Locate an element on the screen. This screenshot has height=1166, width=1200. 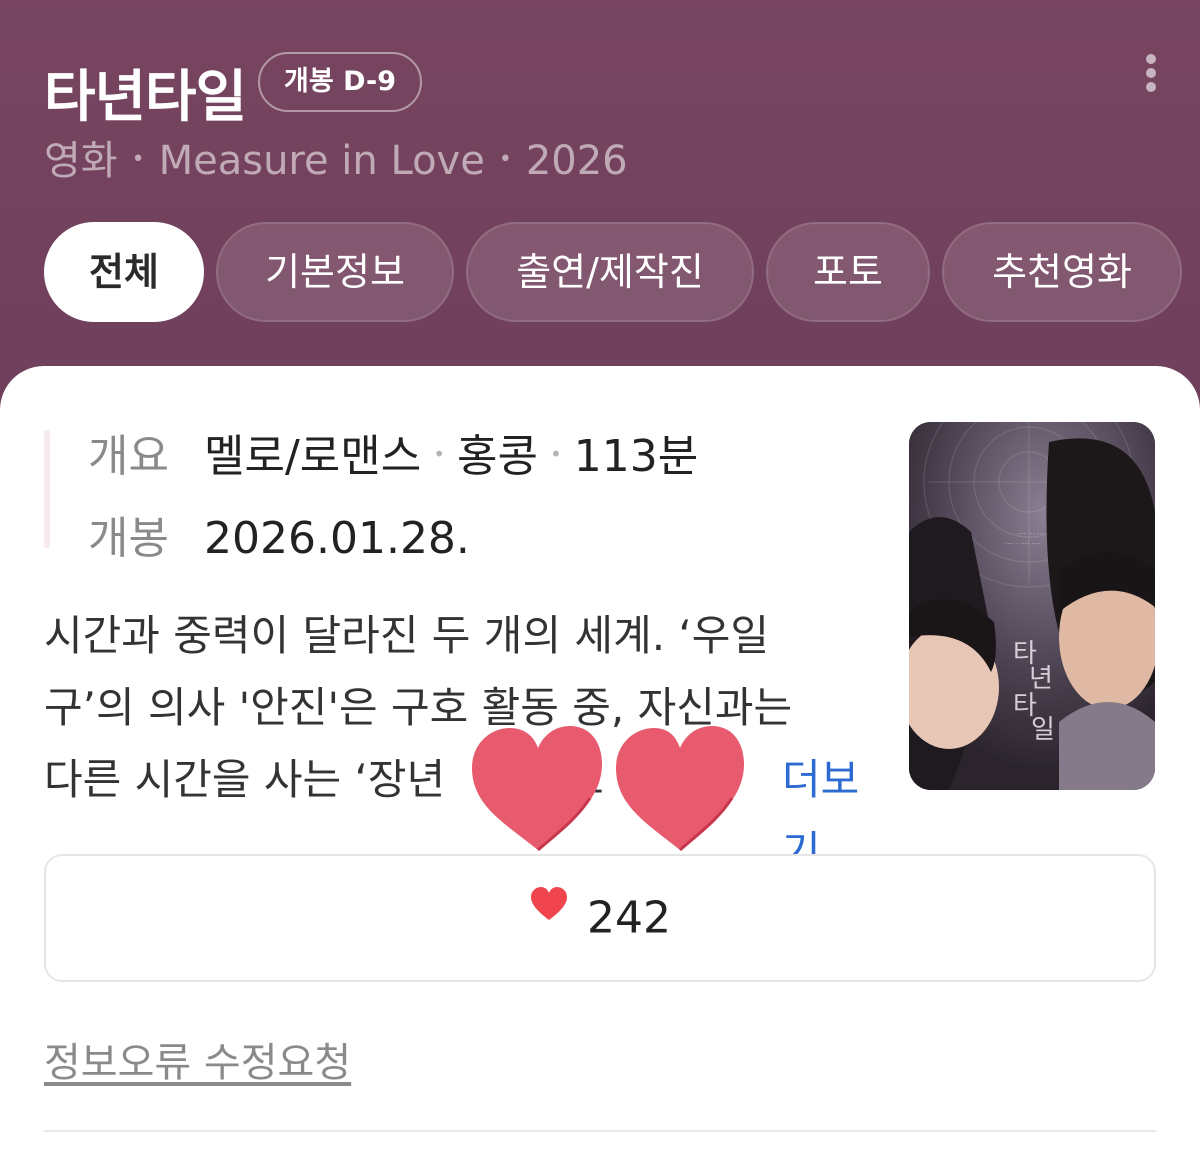
tab-recommended: 추천영화 is located at coordinates (1062, 272).